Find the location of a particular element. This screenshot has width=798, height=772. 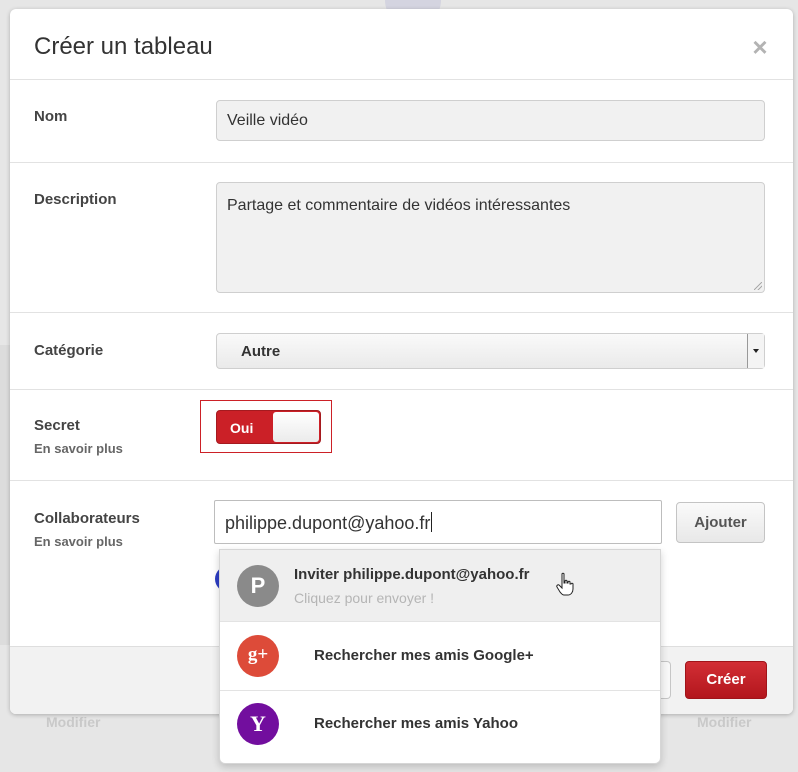

name-row: Nom Veille vidéo is located at coordinates (401, 121).